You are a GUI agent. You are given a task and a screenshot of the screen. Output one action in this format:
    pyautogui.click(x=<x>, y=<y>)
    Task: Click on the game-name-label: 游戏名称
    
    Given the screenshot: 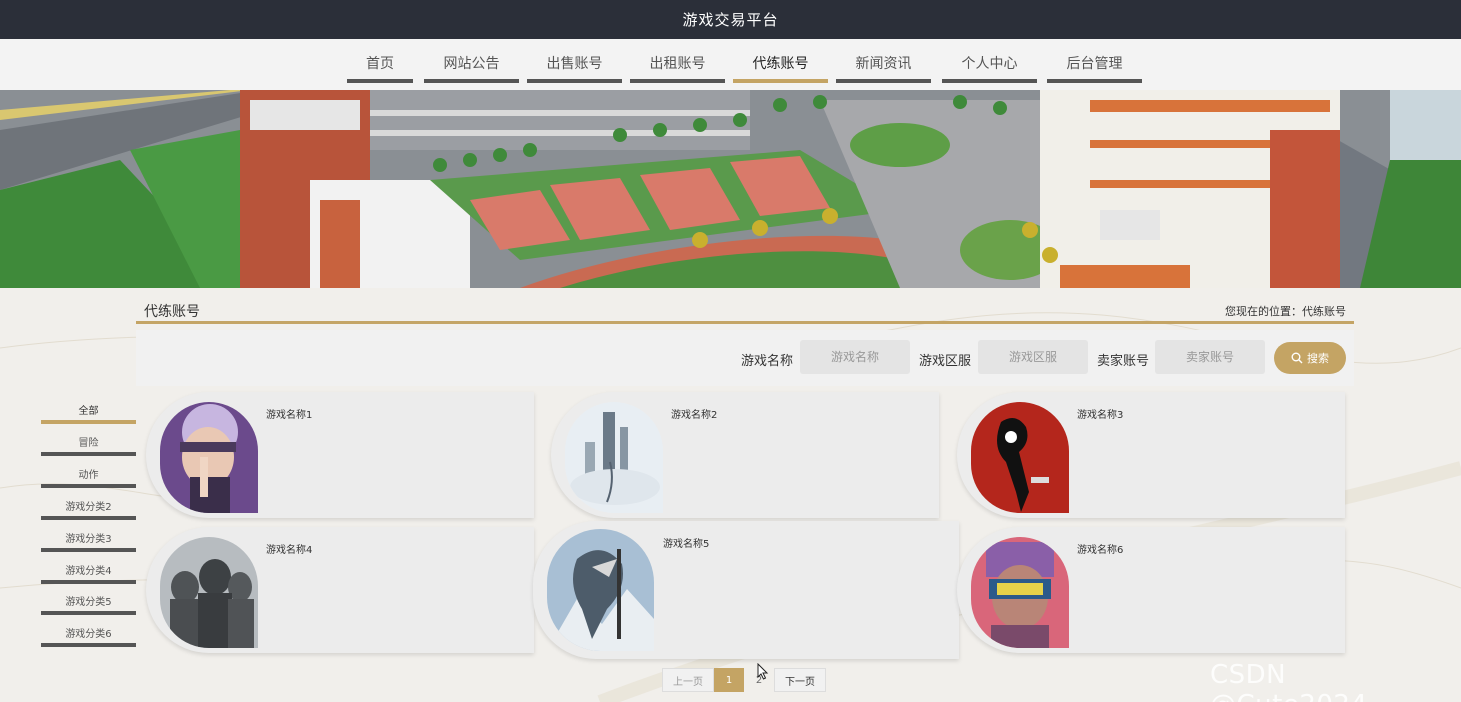 What is the action you would take?
    pyautogui.click(x=767, y=361)
    